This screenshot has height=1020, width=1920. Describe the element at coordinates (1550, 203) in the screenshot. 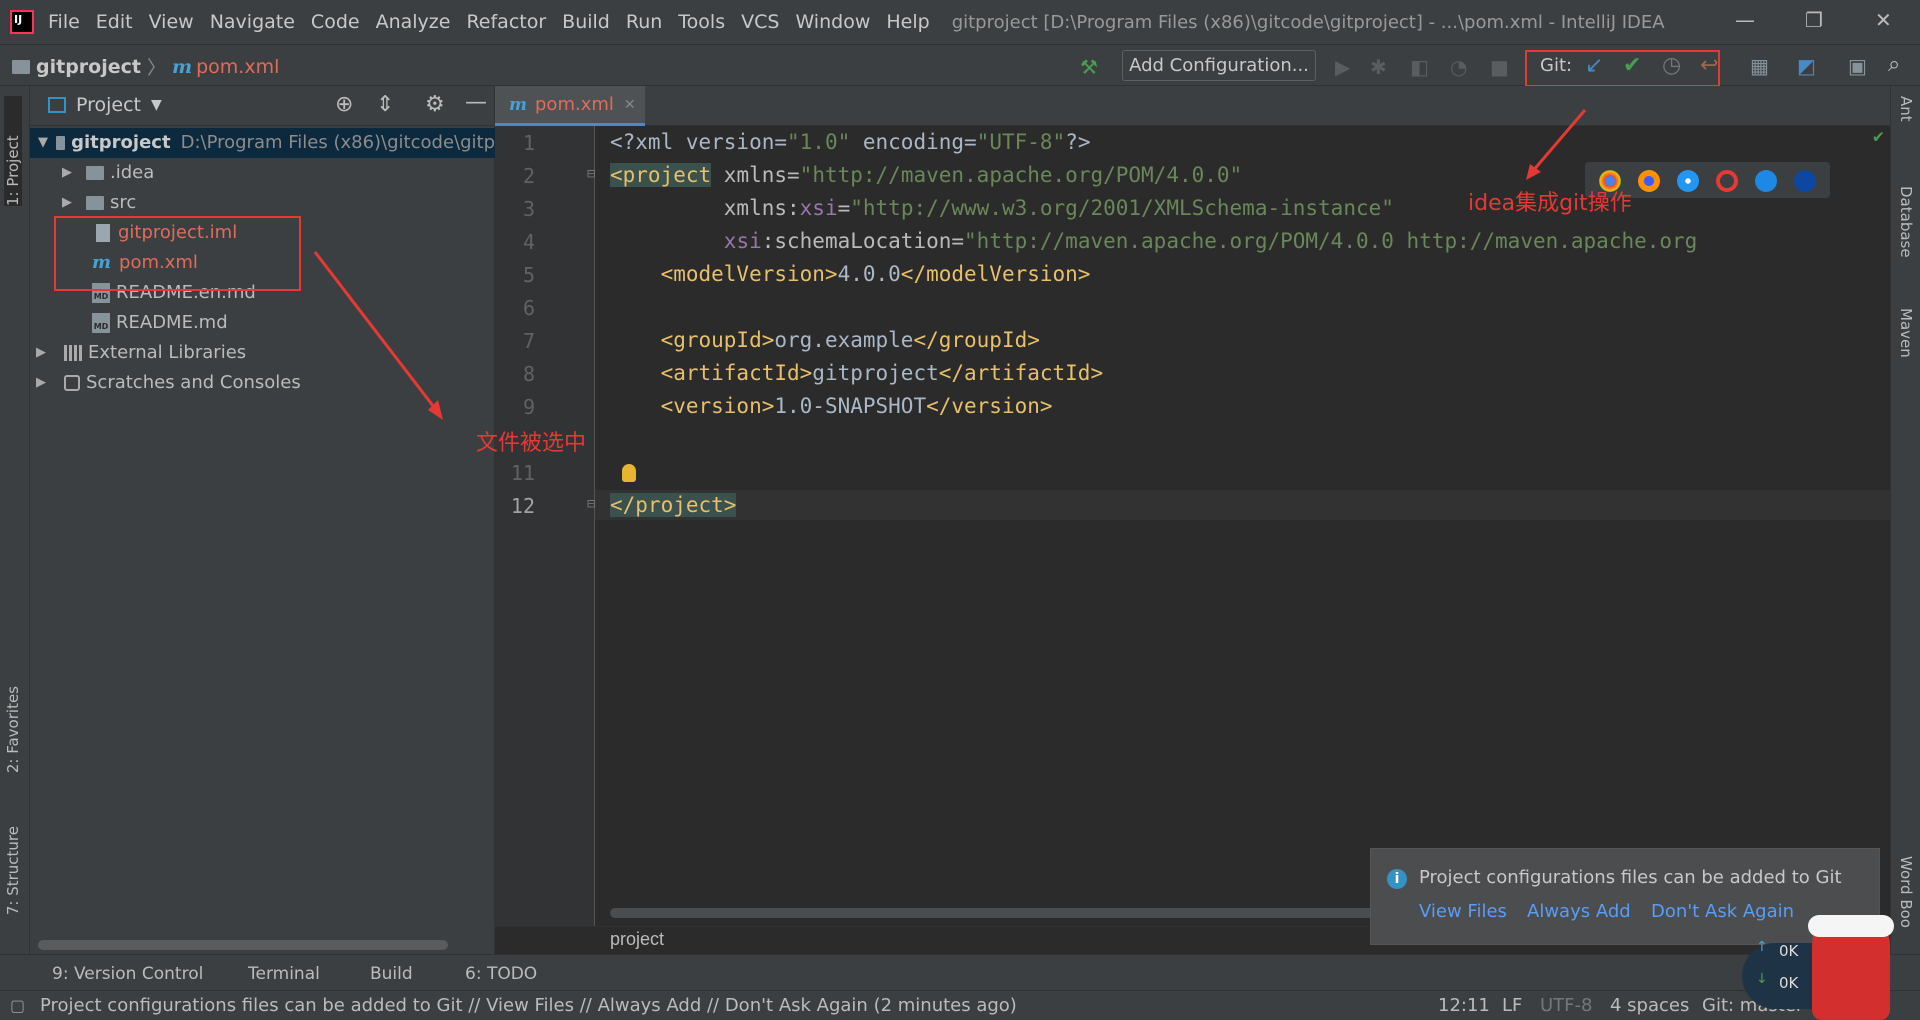

I see `annotation-git-integration: idea集成git操作` at that location.